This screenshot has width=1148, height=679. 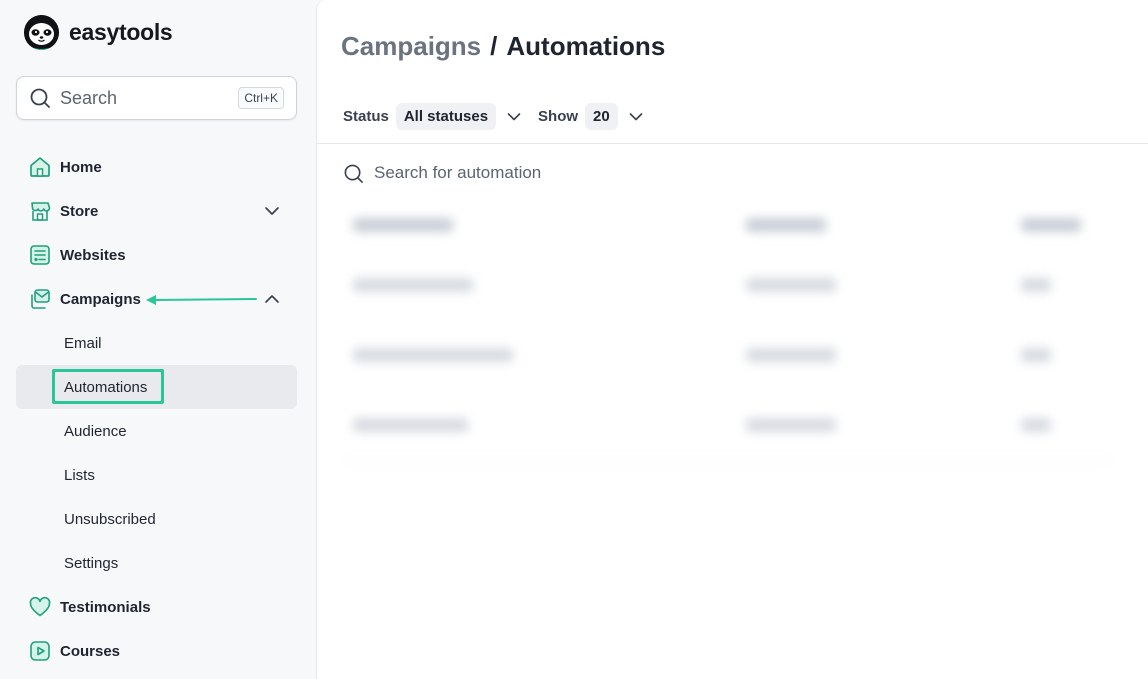 I want to click on home-icon, so click(x=40, y=167).